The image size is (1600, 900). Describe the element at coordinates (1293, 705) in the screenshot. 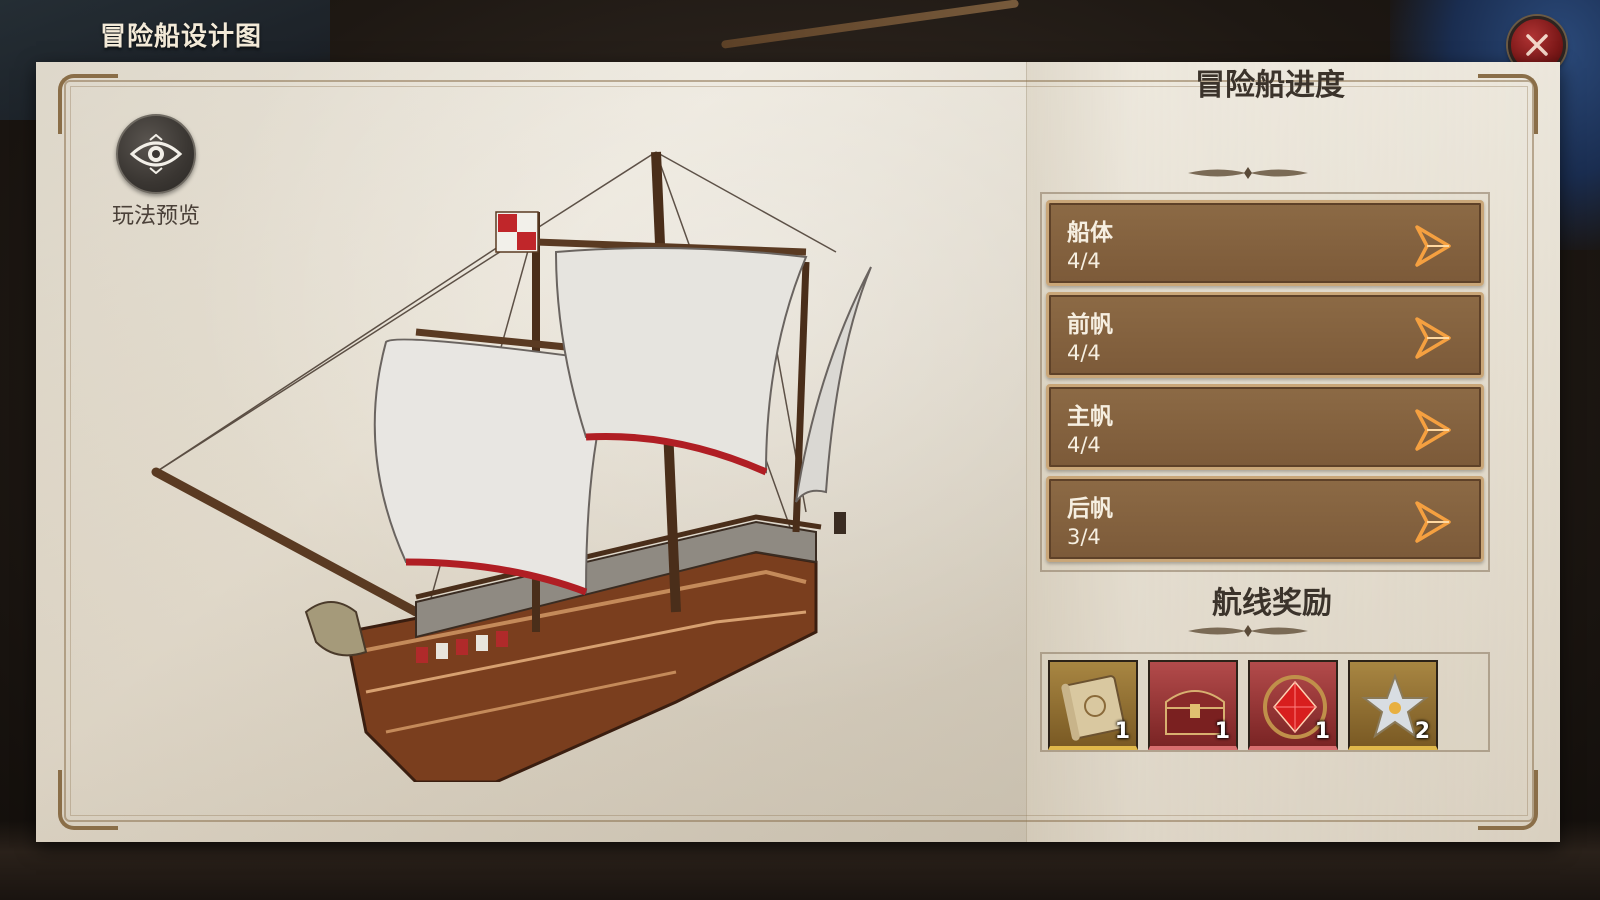

I see `reward-item-red-gem: 1` at that location.